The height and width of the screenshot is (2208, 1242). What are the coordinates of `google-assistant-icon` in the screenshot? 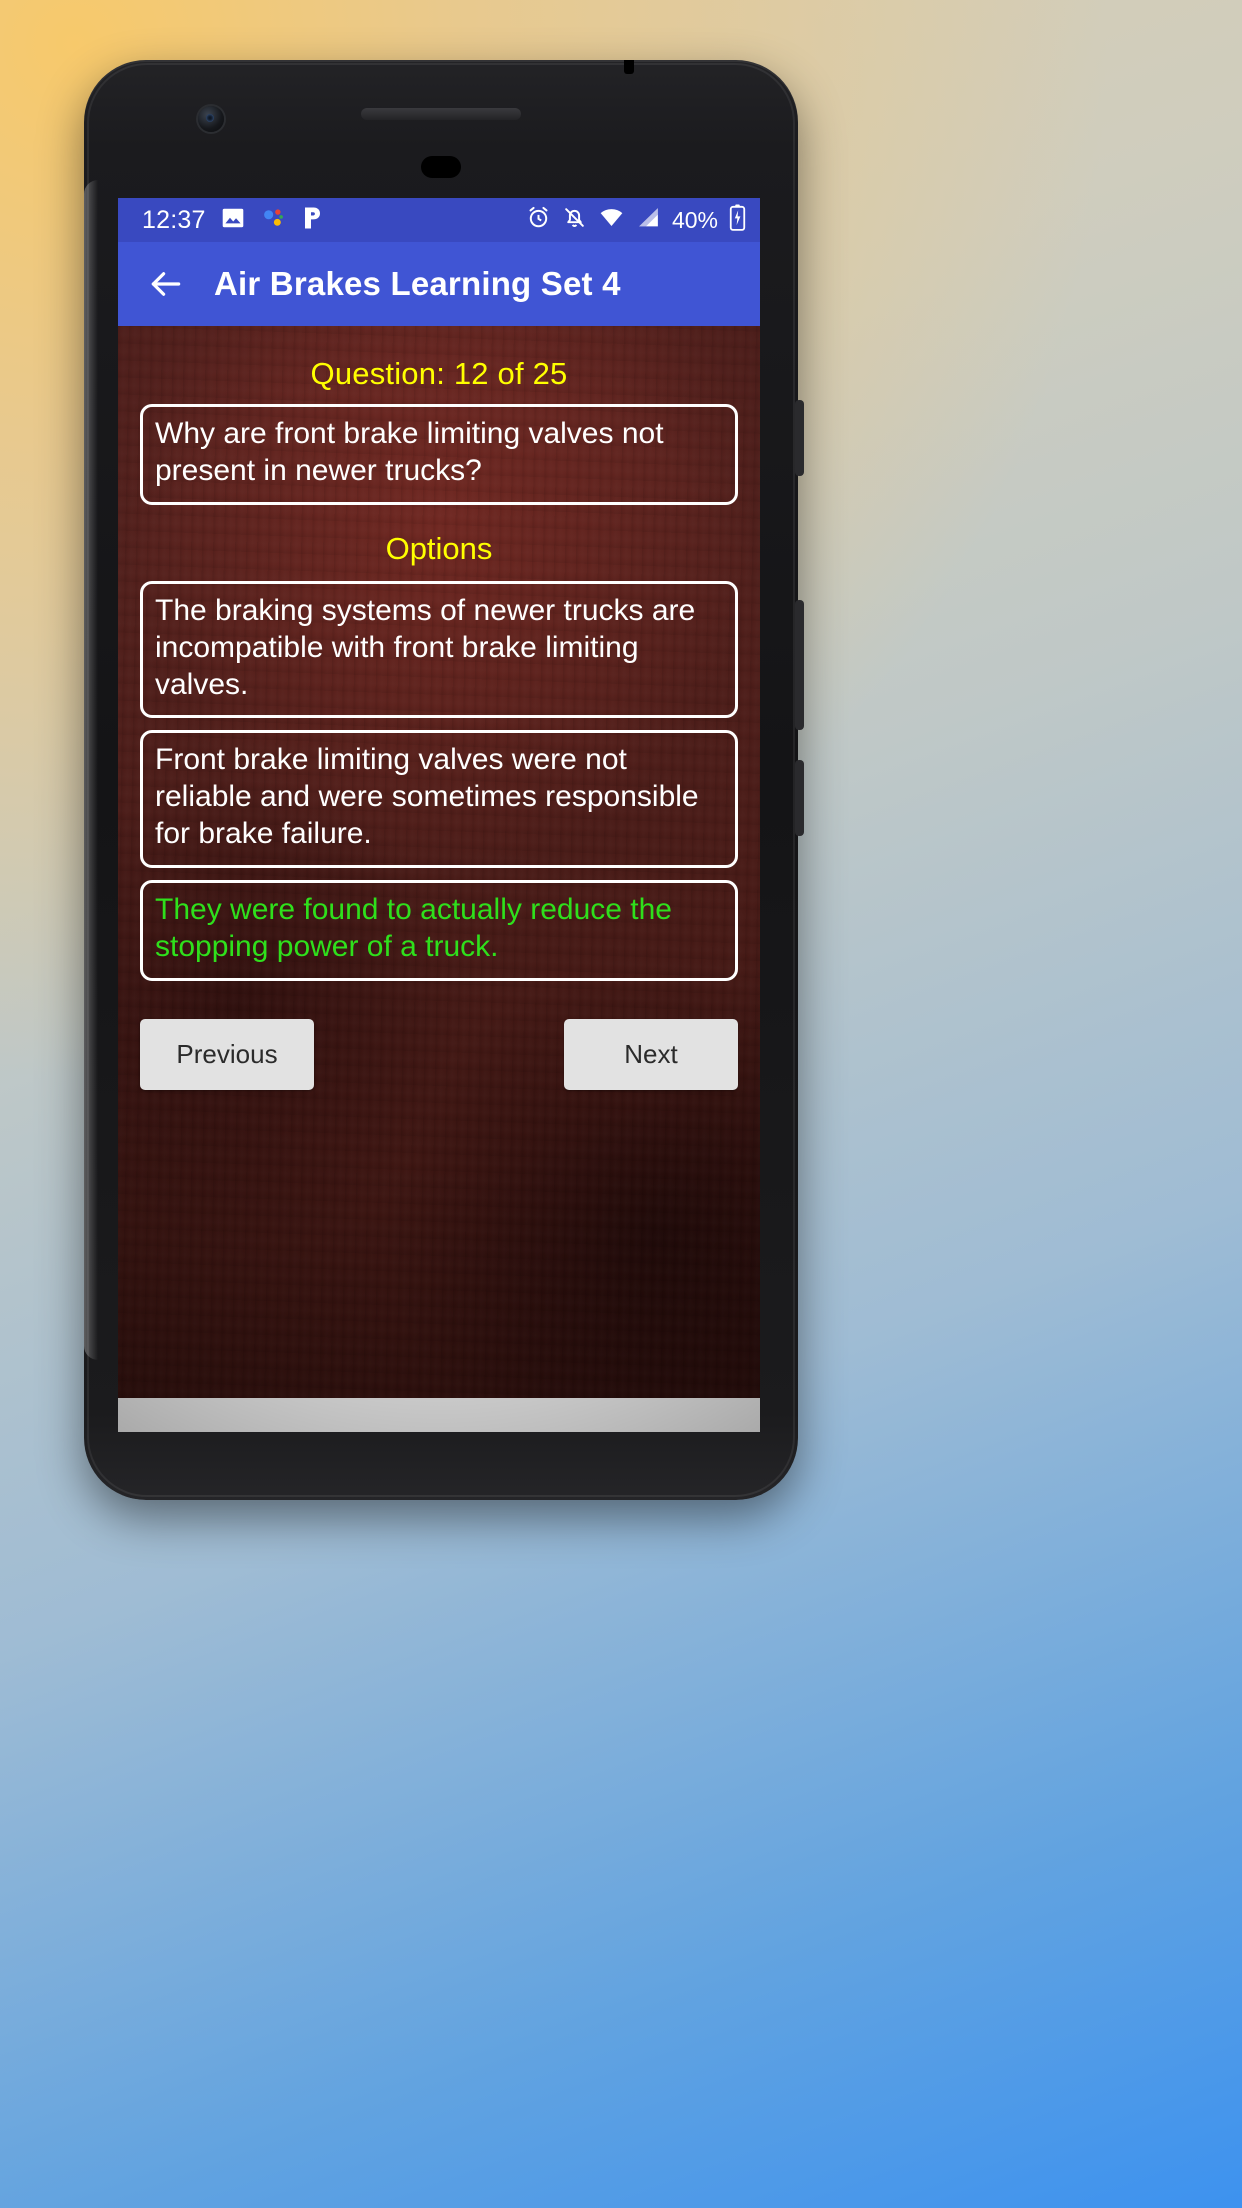 It's located at (273, 220).